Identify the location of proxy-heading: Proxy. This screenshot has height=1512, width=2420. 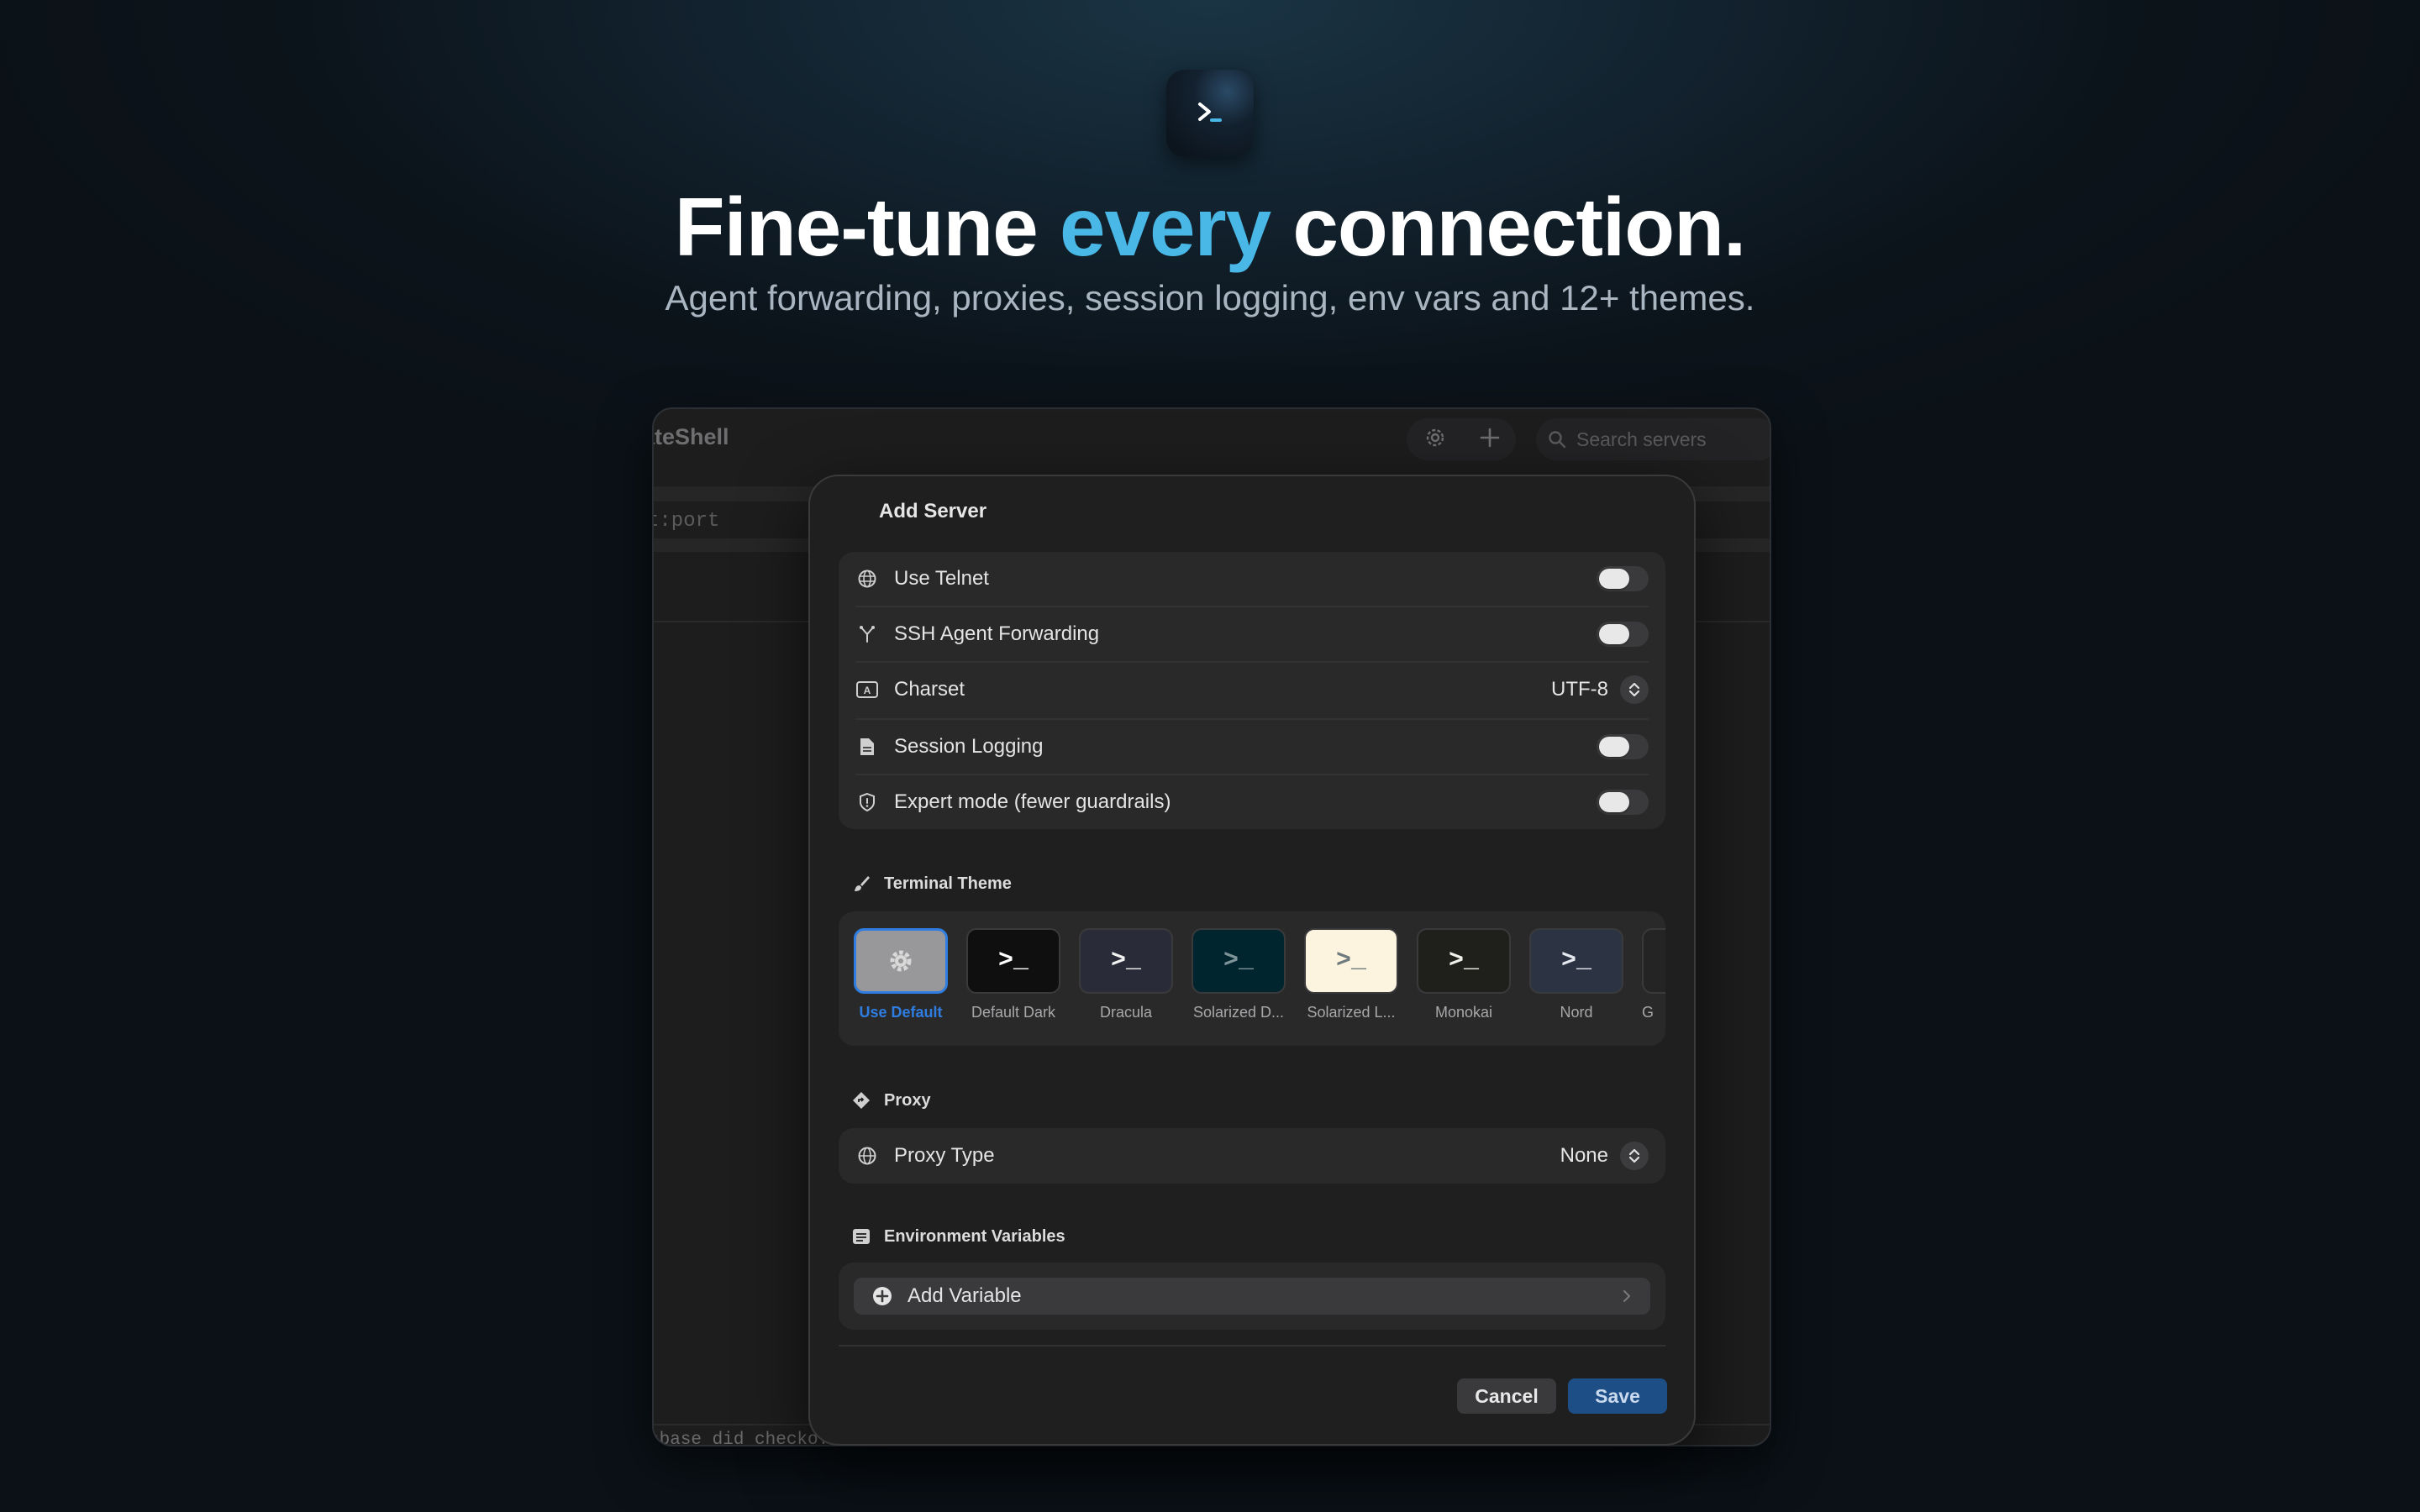
(891, 1100).